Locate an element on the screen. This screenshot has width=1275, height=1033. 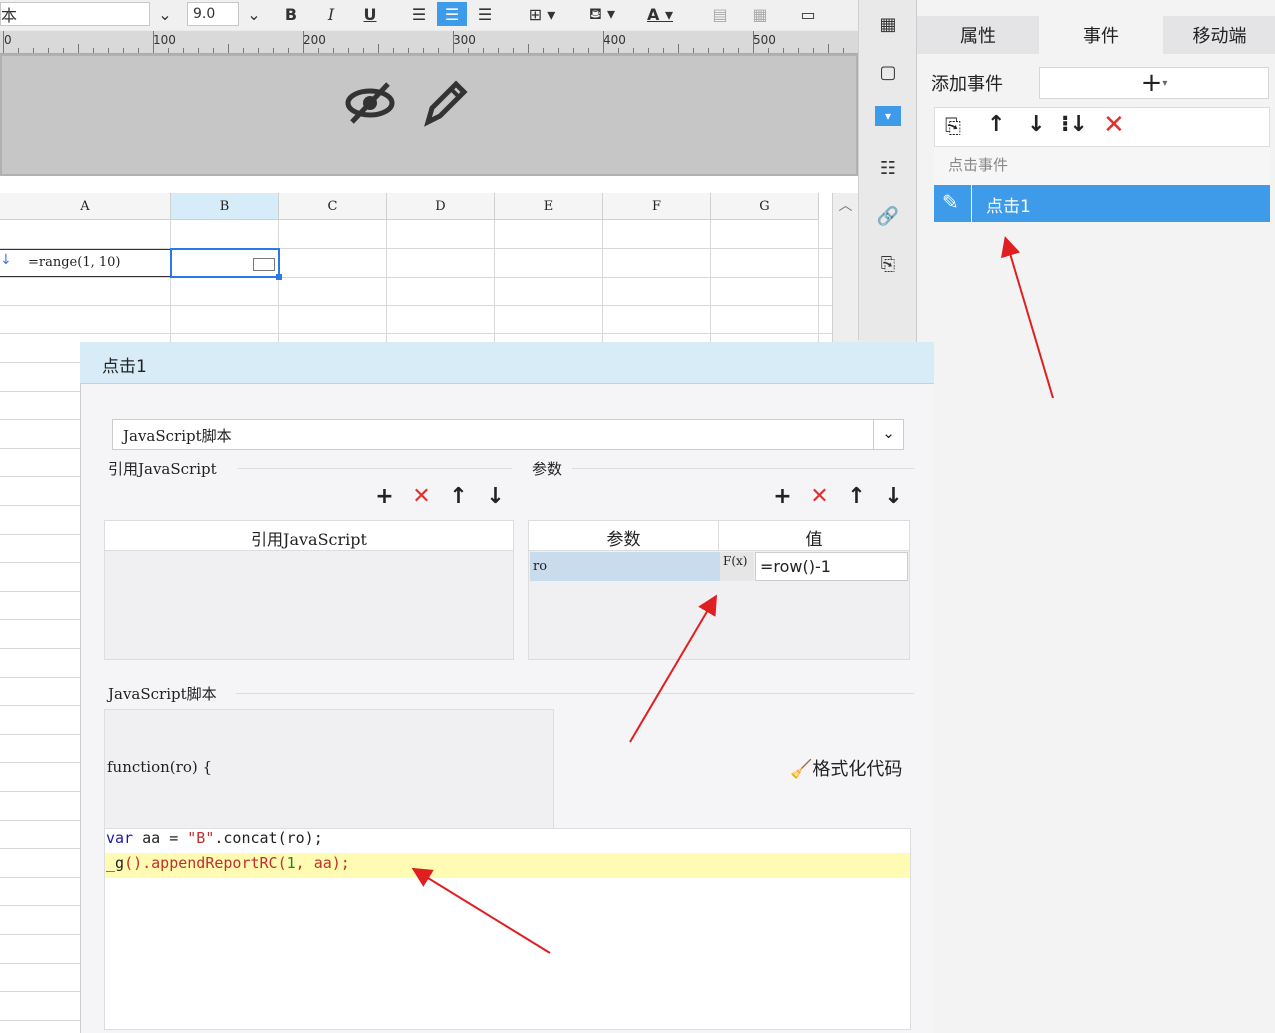
arrow-to-param is located at coordinates (673, 668).